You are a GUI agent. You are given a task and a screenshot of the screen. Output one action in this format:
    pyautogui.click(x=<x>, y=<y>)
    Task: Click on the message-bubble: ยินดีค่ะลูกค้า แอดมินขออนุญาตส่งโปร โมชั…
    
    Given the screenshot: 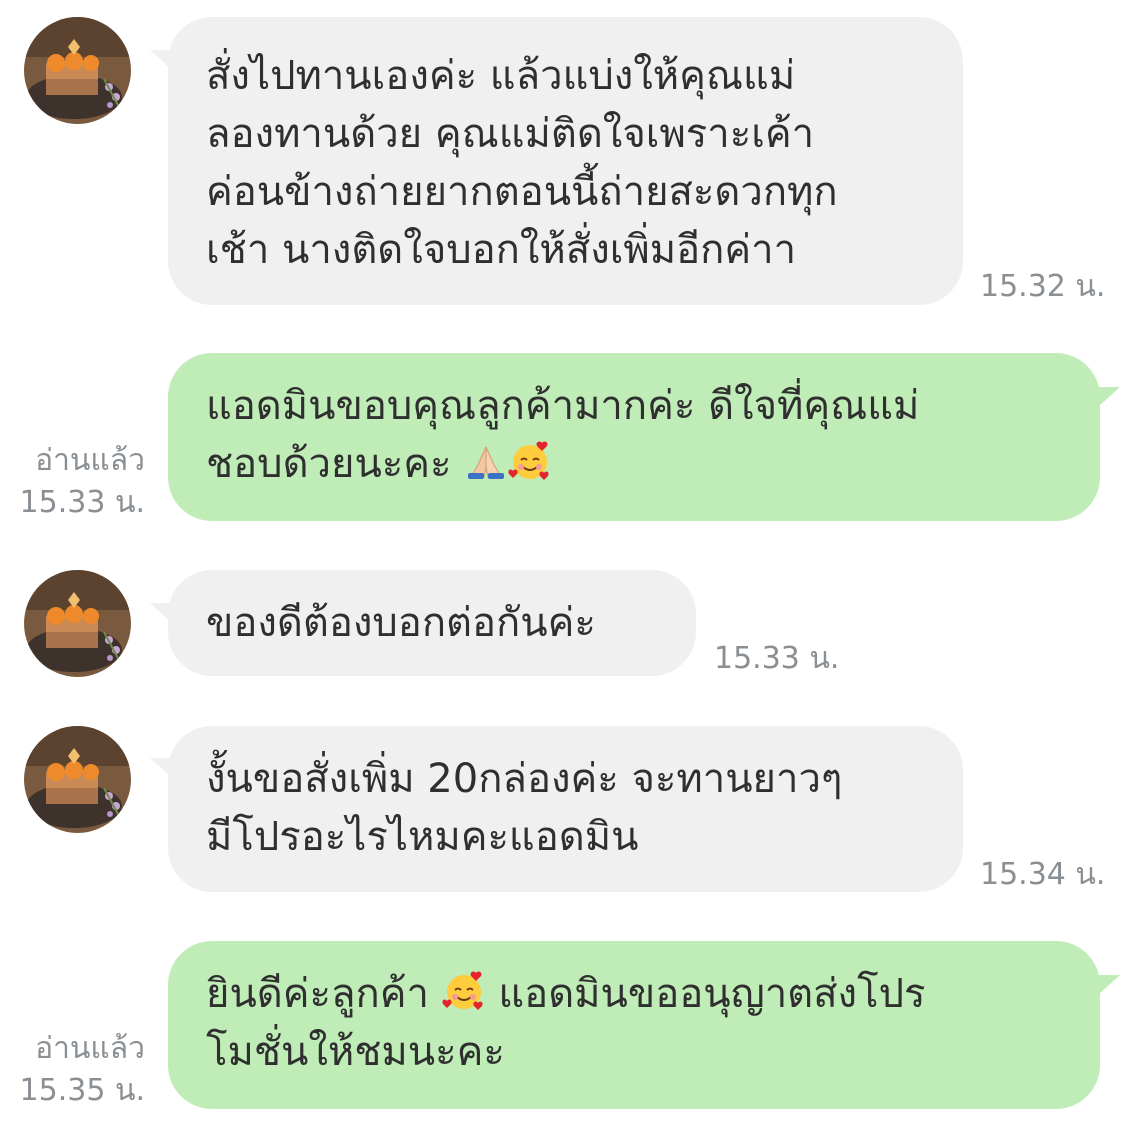 What is the action you would take?
    pyautogui.click(x=634, y=1025)
    